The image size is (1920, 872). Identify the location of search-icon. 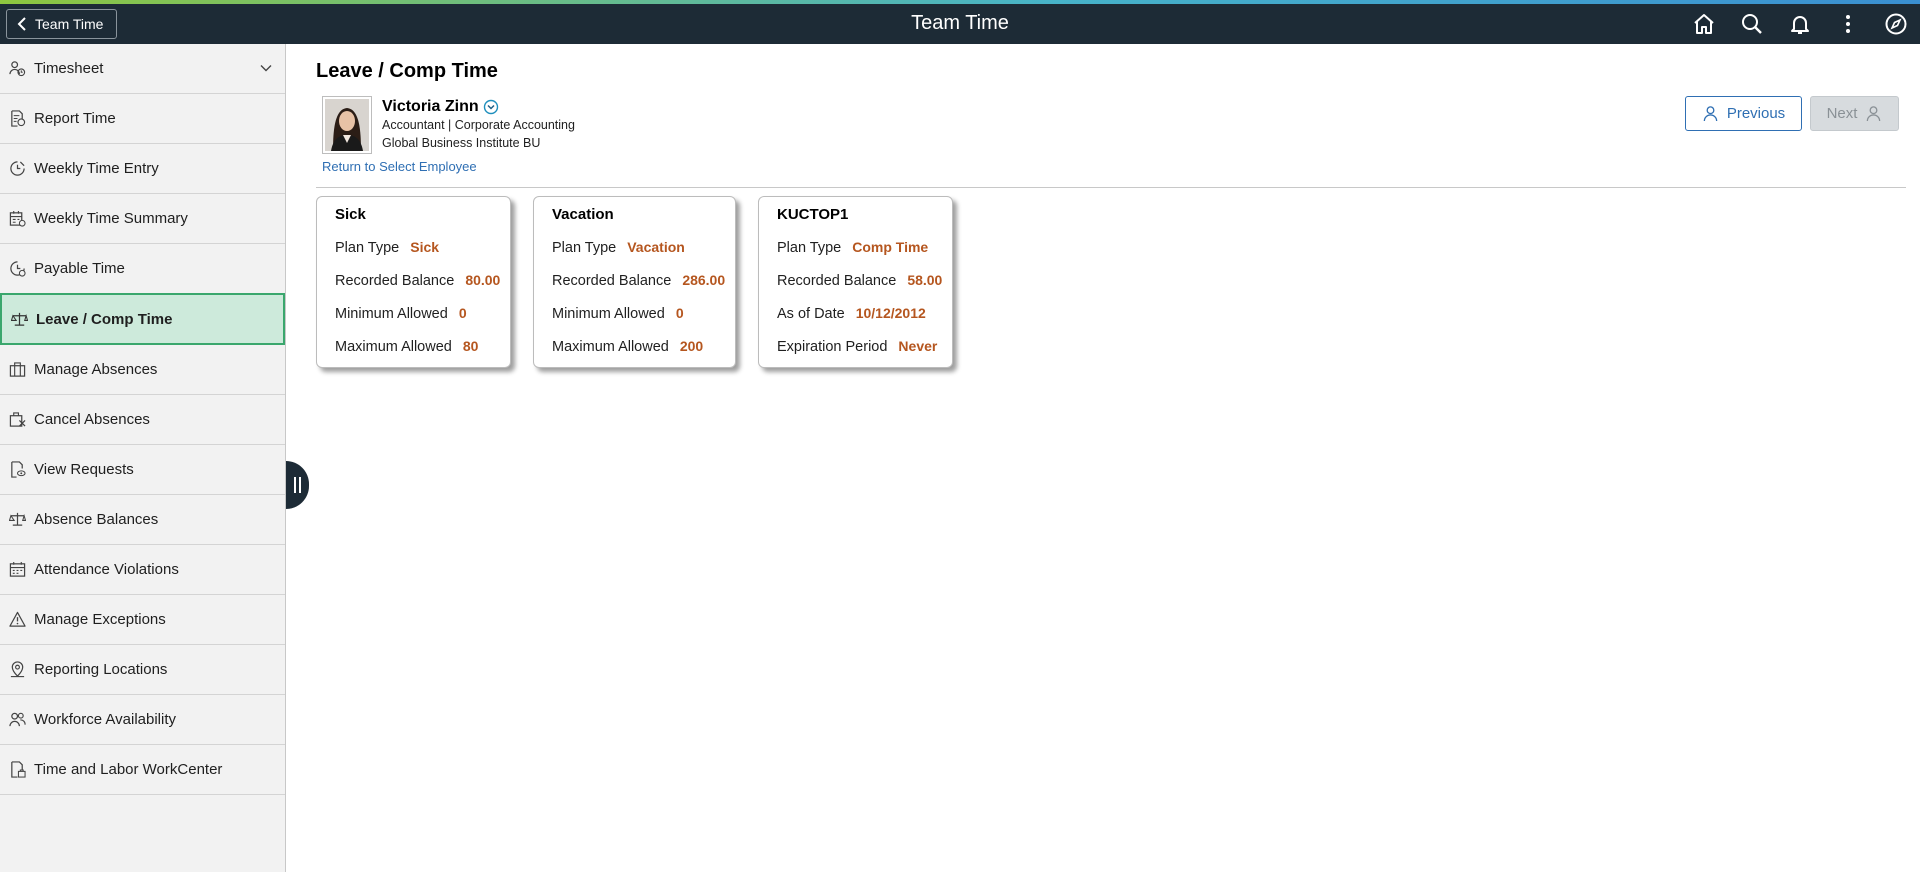
(1752, 24).